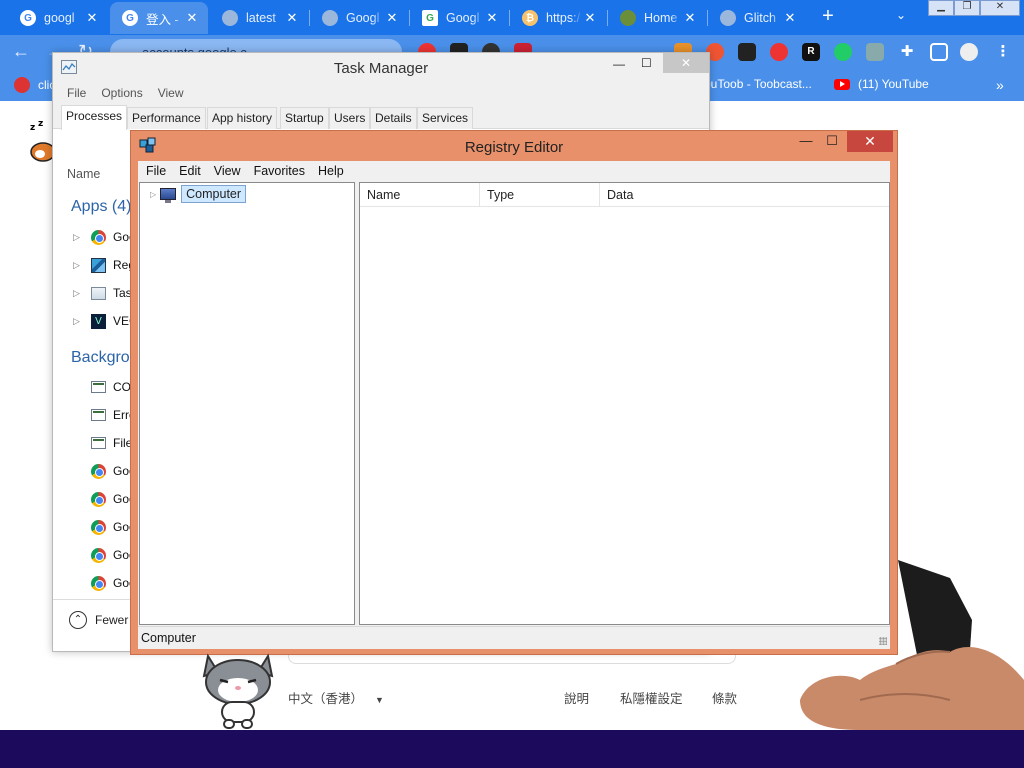  I want to click on puzzle-icon: ✚, so click(907, 52).